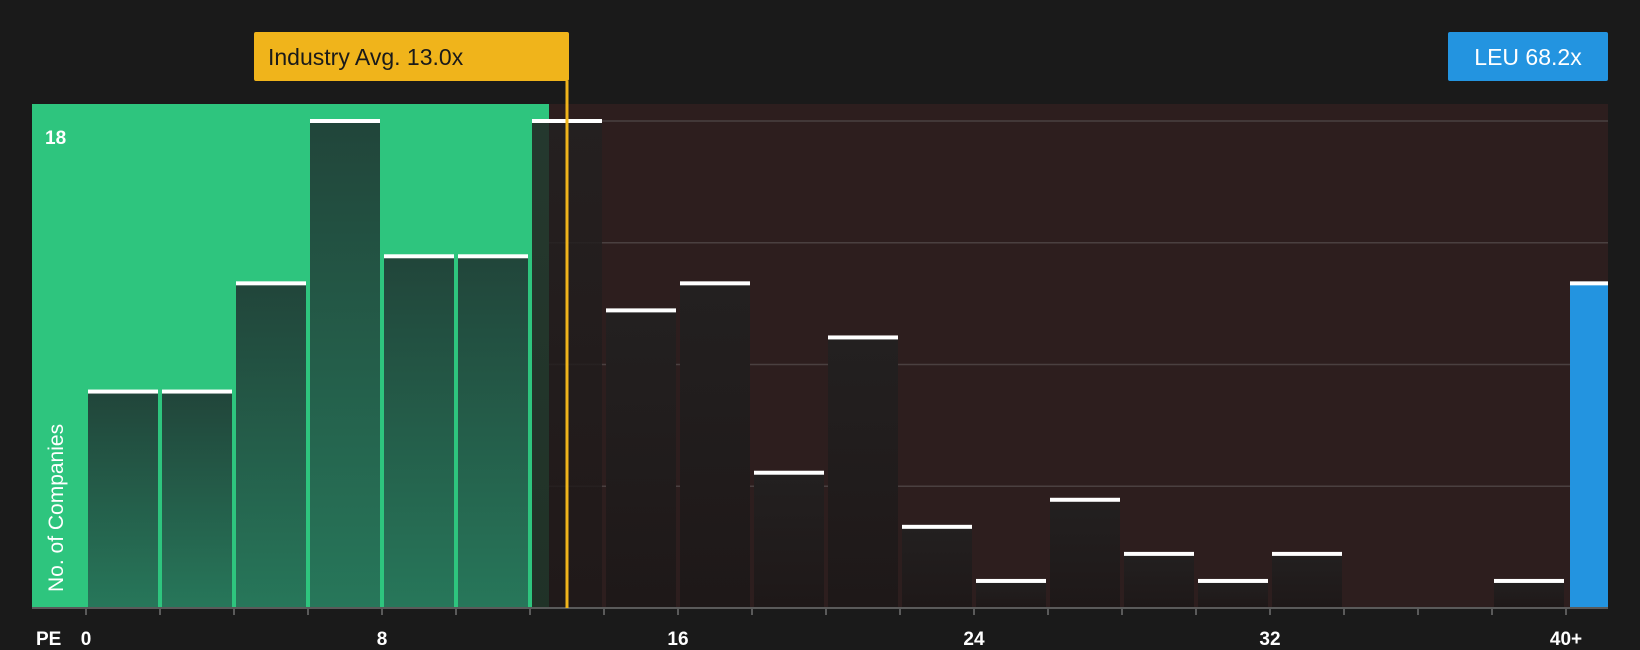 The width and height of the screenshot is (1640, 650). What do you see at coordinates (974, 639) in the screenshot?
I see `x-tick-label-3: 24` at bounding box center [974, 639].